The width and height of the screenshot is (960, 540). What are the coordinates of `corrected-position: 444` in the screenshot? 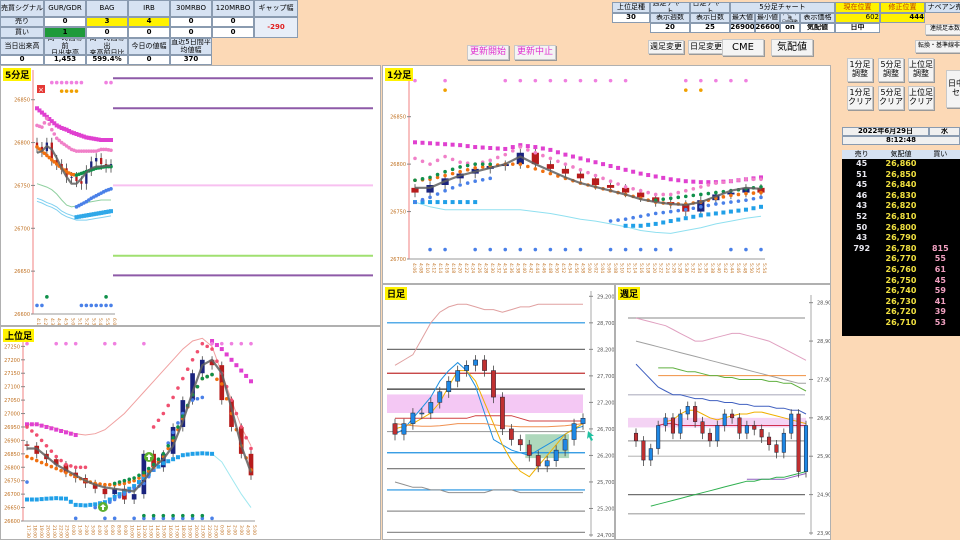 It's located at (902, 18).